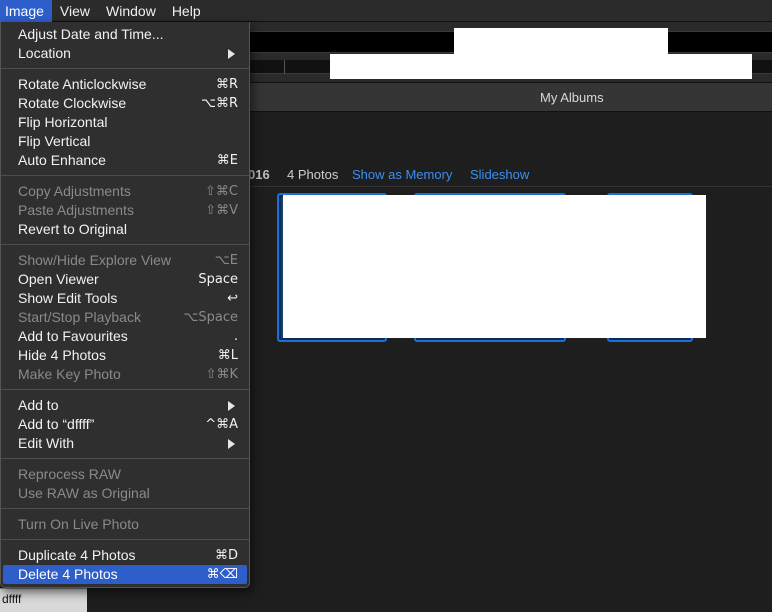  What do you see at coordinates (226, 555) in the screenshot?
I see `menu-item-shortcut: ⌘D` at bounding box center [226, 555].